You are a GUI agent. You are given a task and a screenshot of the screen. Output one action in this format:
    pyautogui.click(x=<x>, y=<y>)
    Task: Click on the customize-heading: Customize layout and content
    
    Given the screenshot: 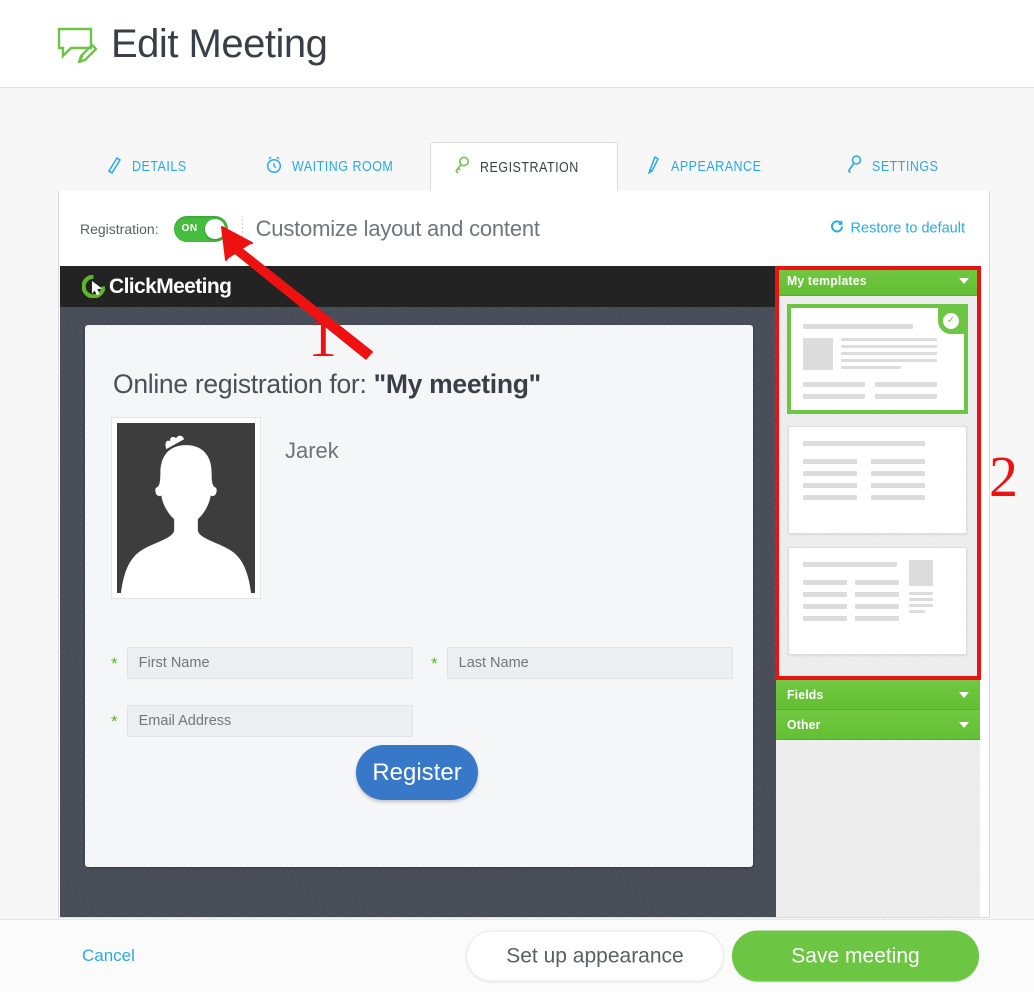 What is the action you would take?
    pyautogui.click(x=397, y=228)
    